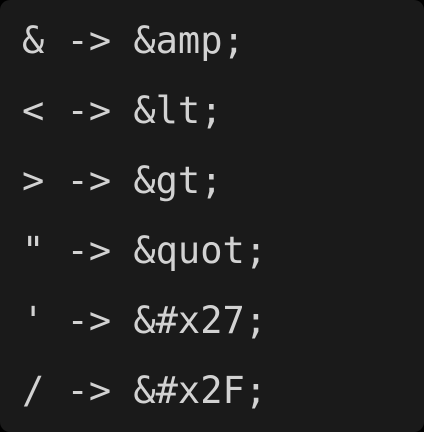 Image resolution: width=424 pixels, height=432 pixels. Describe the element at coordinates (145, 320) in the screenshot. I see `code-line-single-quote: ' -> &#x27;` at that location.